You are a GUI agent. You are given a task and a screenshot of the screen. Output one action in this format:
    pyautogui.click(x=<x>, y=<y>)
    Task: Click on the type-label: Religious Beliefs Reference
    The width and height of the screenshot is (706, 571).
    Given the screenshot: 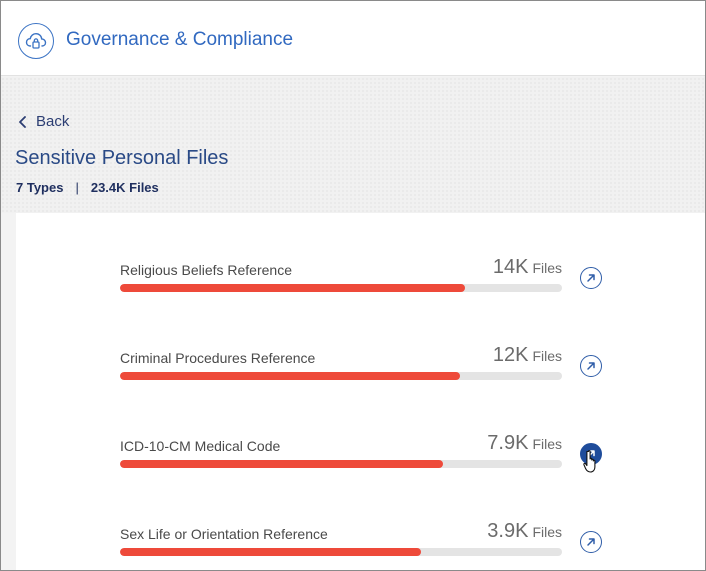 What is the action you would take?
    pyautogui.click(x=206, y=270)
    